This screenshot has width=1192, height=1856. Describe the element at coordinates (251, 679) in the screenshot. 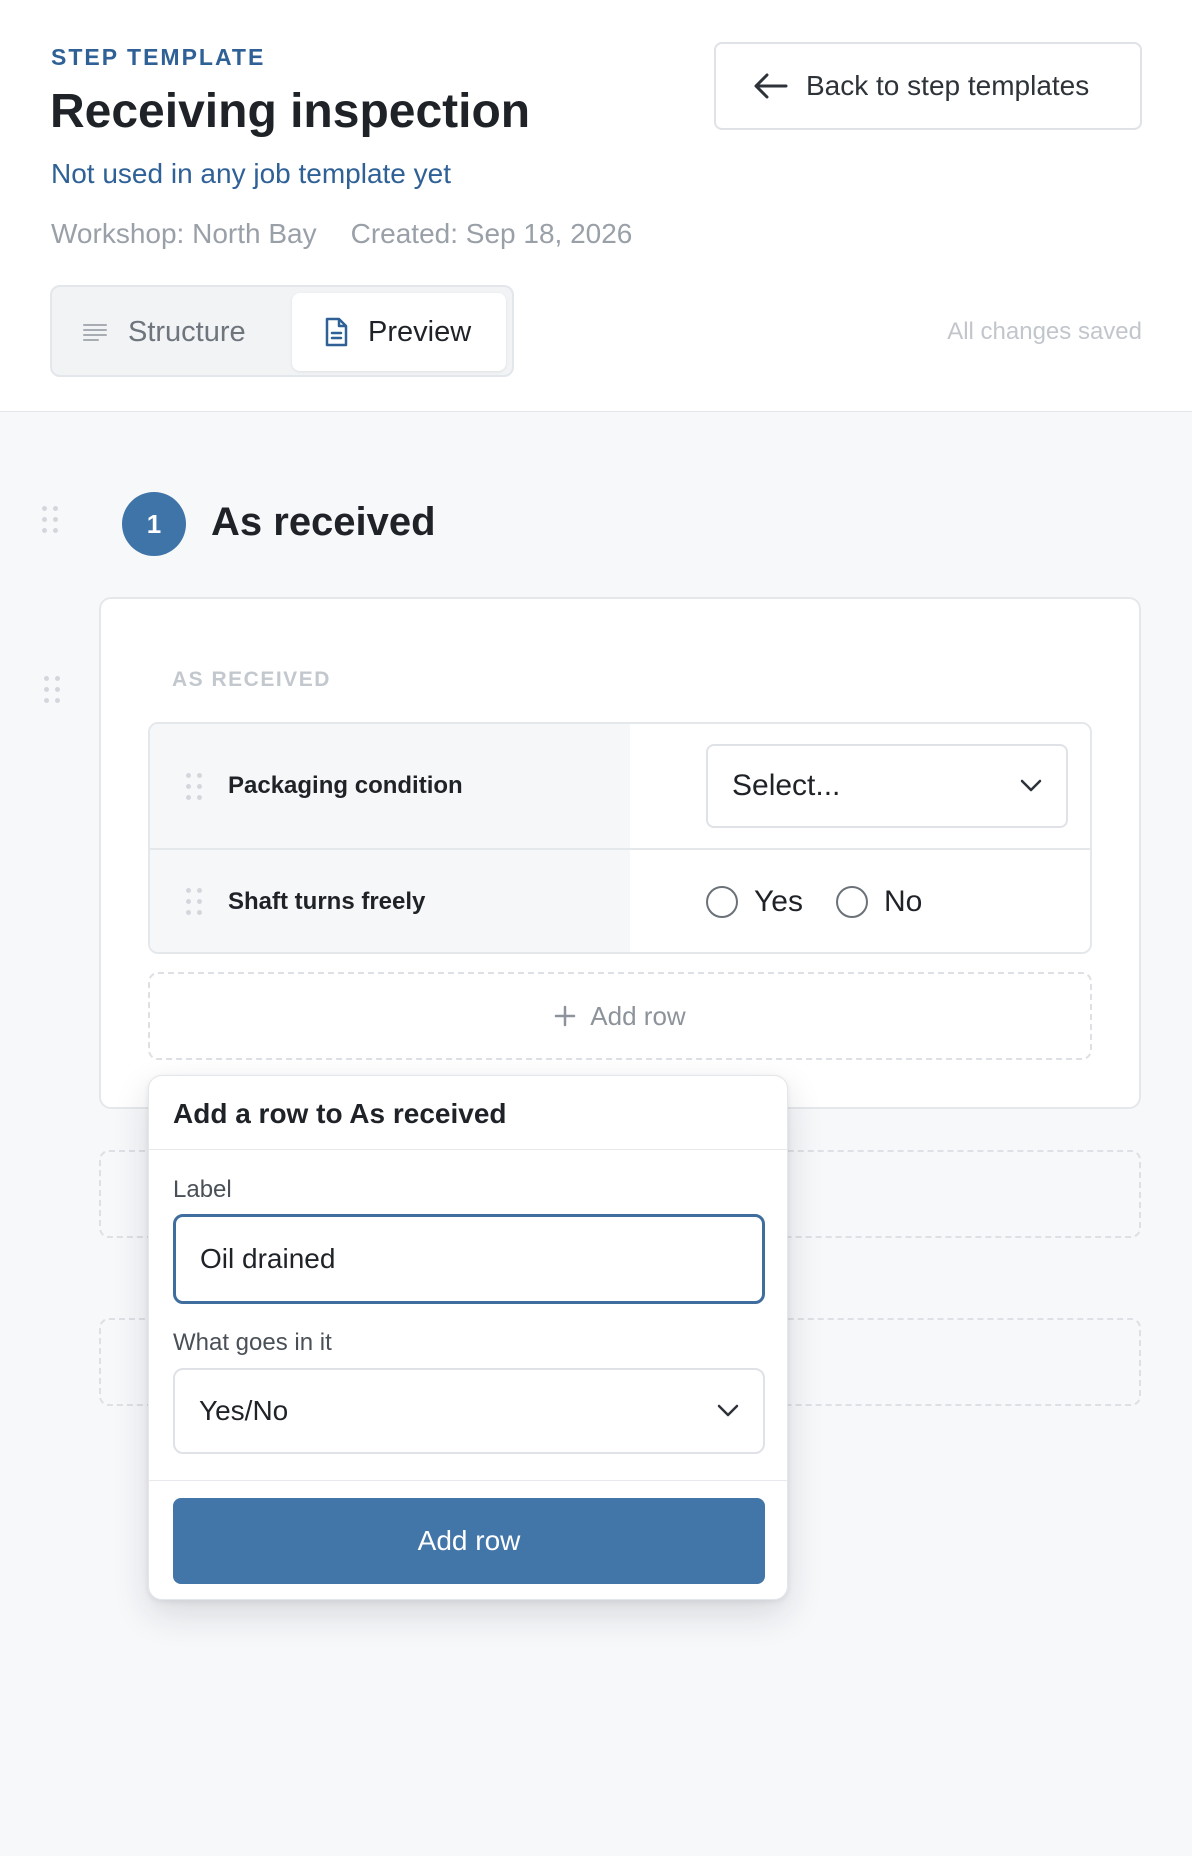

I see `section-label: AS RECEIVED` at that location.